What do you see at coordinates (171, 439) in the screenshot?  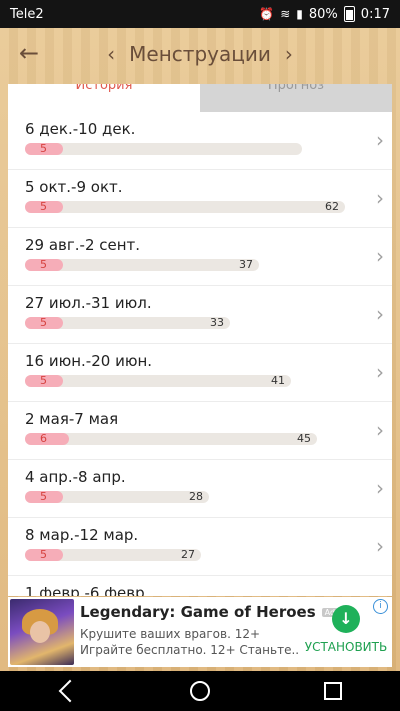 I see `cycle-length-bar: 6 45` at bounding box center [171, 439].